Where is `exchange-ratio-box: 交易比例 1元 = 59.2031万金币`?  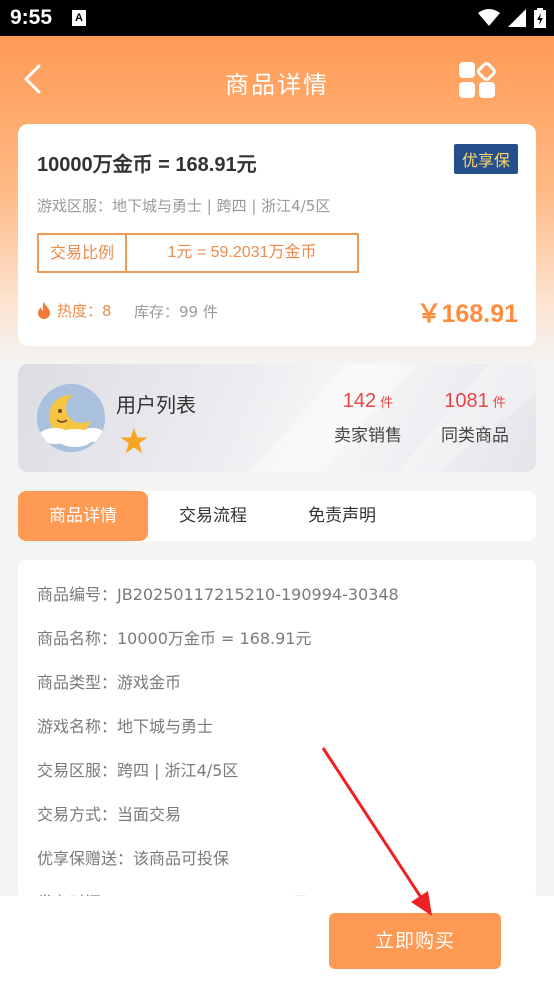 exchange-ratio-box: 交易比例 1元 = 59.2031万金币 is located at coordinates (198, 253).